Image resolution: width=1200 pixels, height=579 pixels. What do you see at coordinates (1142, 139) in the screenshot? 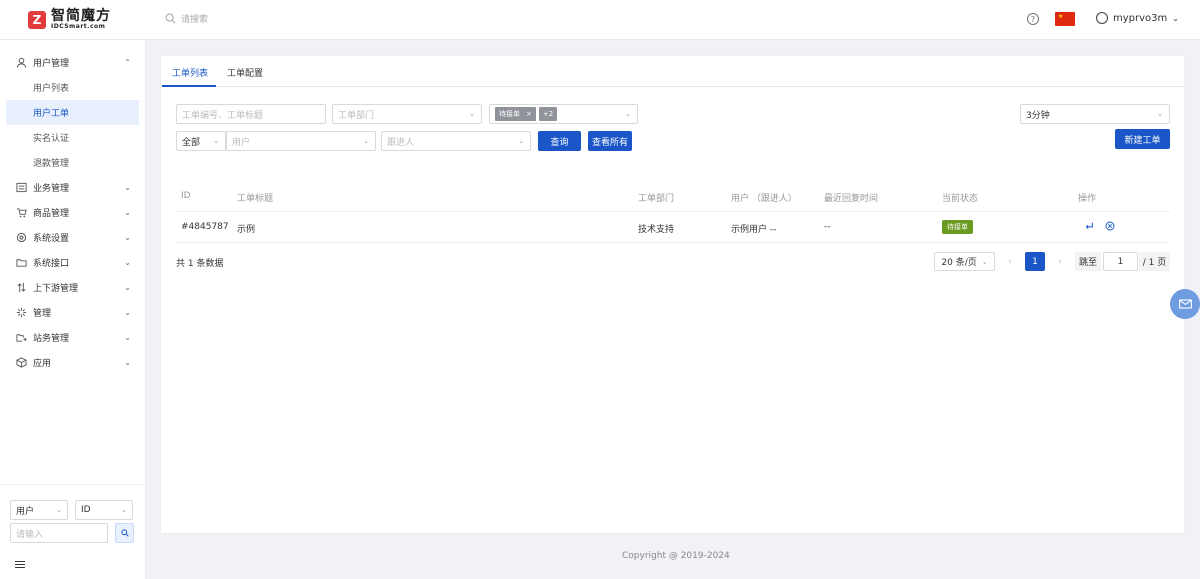
I see `new-ticket-button: 新建工单` at bounding box center [1142, 139].